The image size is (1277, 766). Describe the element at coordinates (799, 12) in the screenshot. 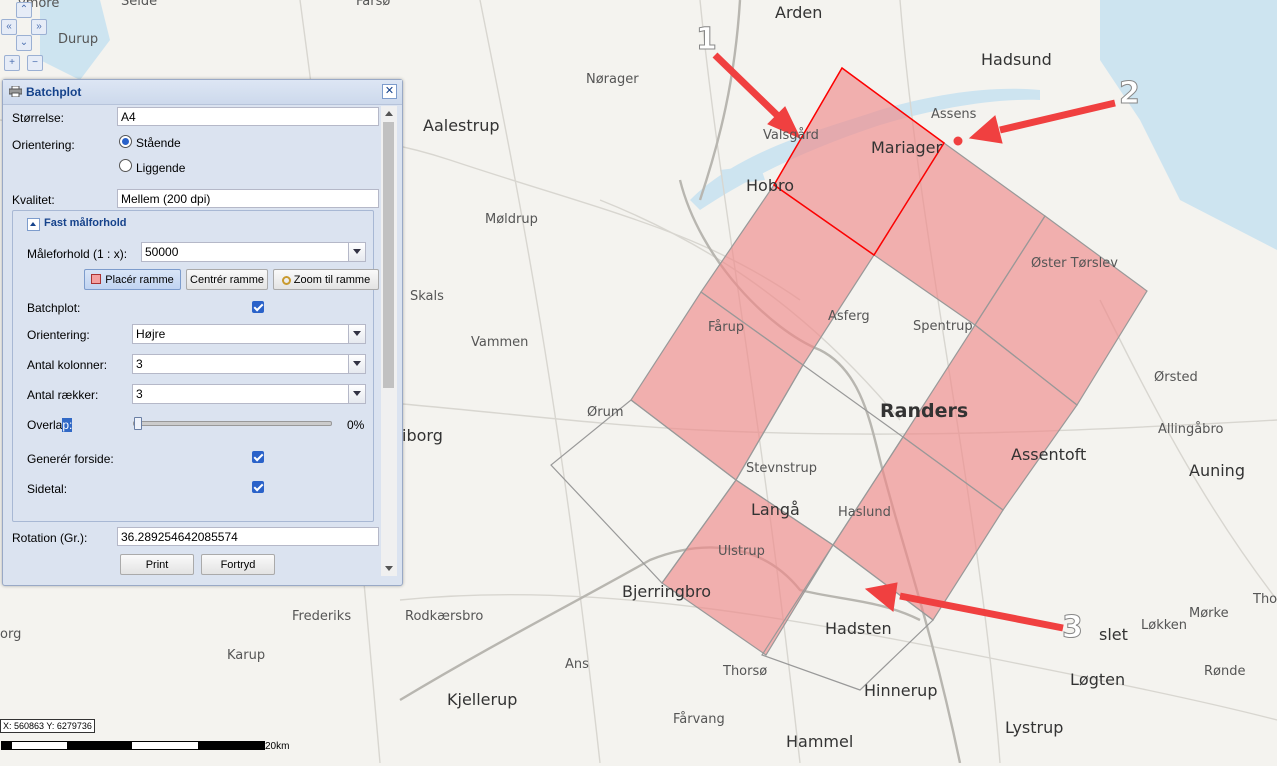

I see `place-label: Arden` at that location.